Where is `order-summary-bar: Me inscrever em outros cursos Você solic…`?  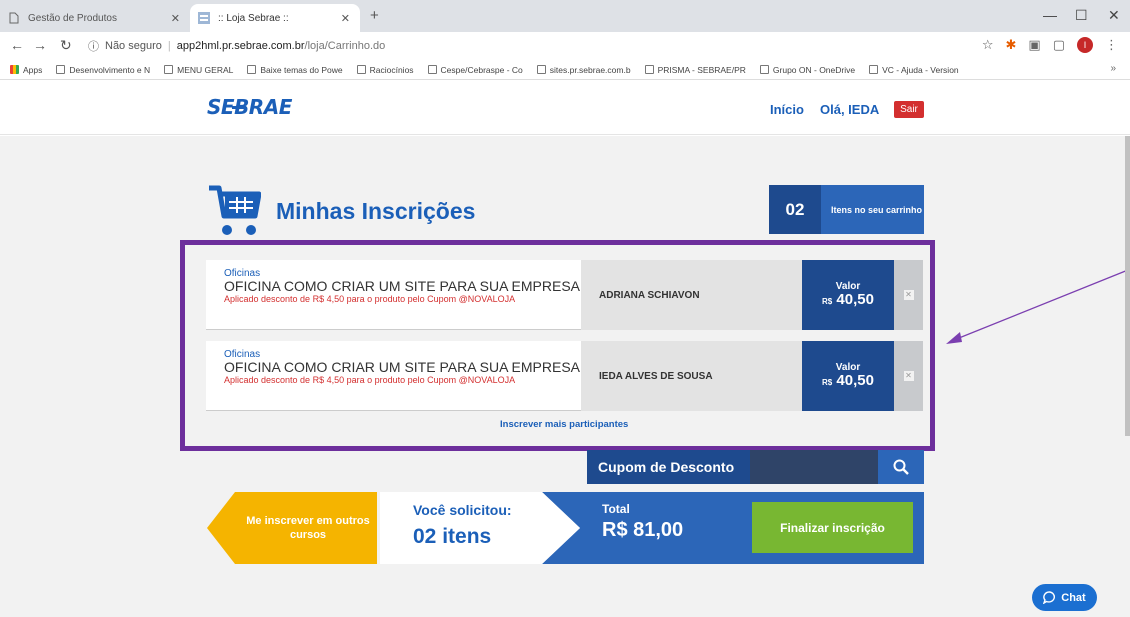 order-summary-bar: Me inscrever em outros cursos Você solic… is located at coordinates (565, 528).